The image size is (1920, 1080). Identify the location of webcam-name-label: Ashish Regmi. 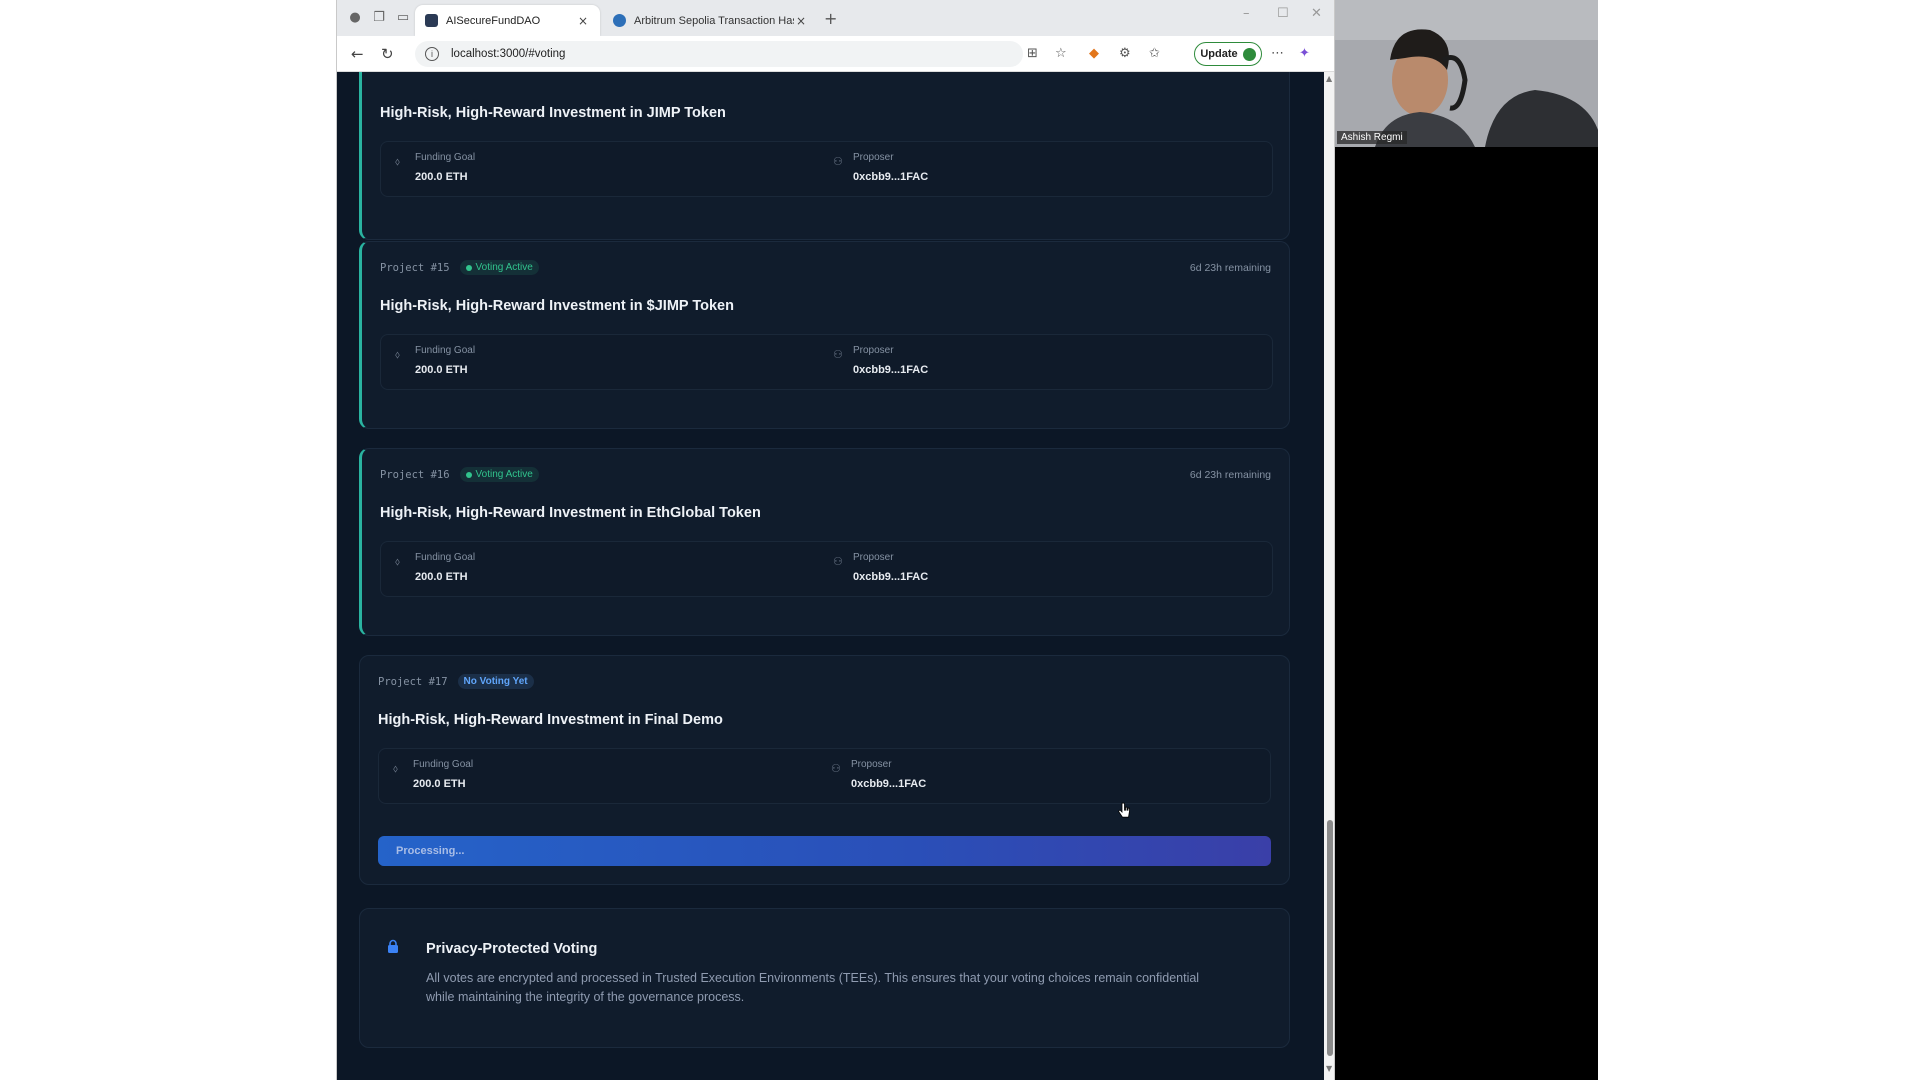
(1372, 137).